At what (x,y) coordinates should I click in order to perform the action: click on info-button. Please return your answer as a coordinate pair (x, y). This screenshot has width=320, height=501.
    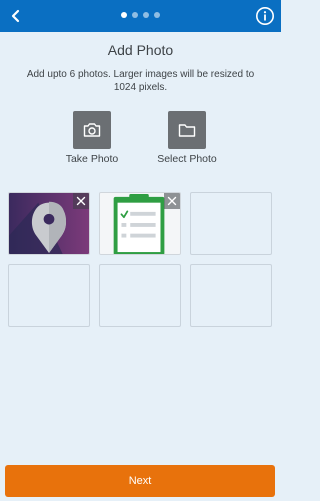
    Looking at the image, I should click on (265, 16).